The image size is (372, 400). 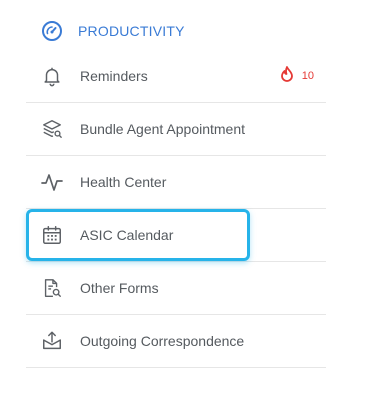 I want to click on flame-icon, so click(x=287, y=76).